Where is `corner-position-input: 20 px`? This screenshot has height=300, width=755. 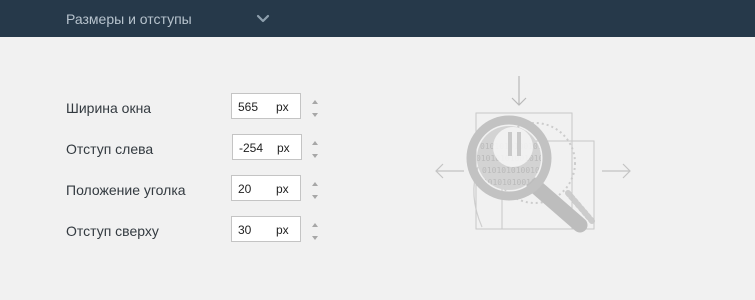 corner-position-input: 20 px is located at coordinates (266, 188).